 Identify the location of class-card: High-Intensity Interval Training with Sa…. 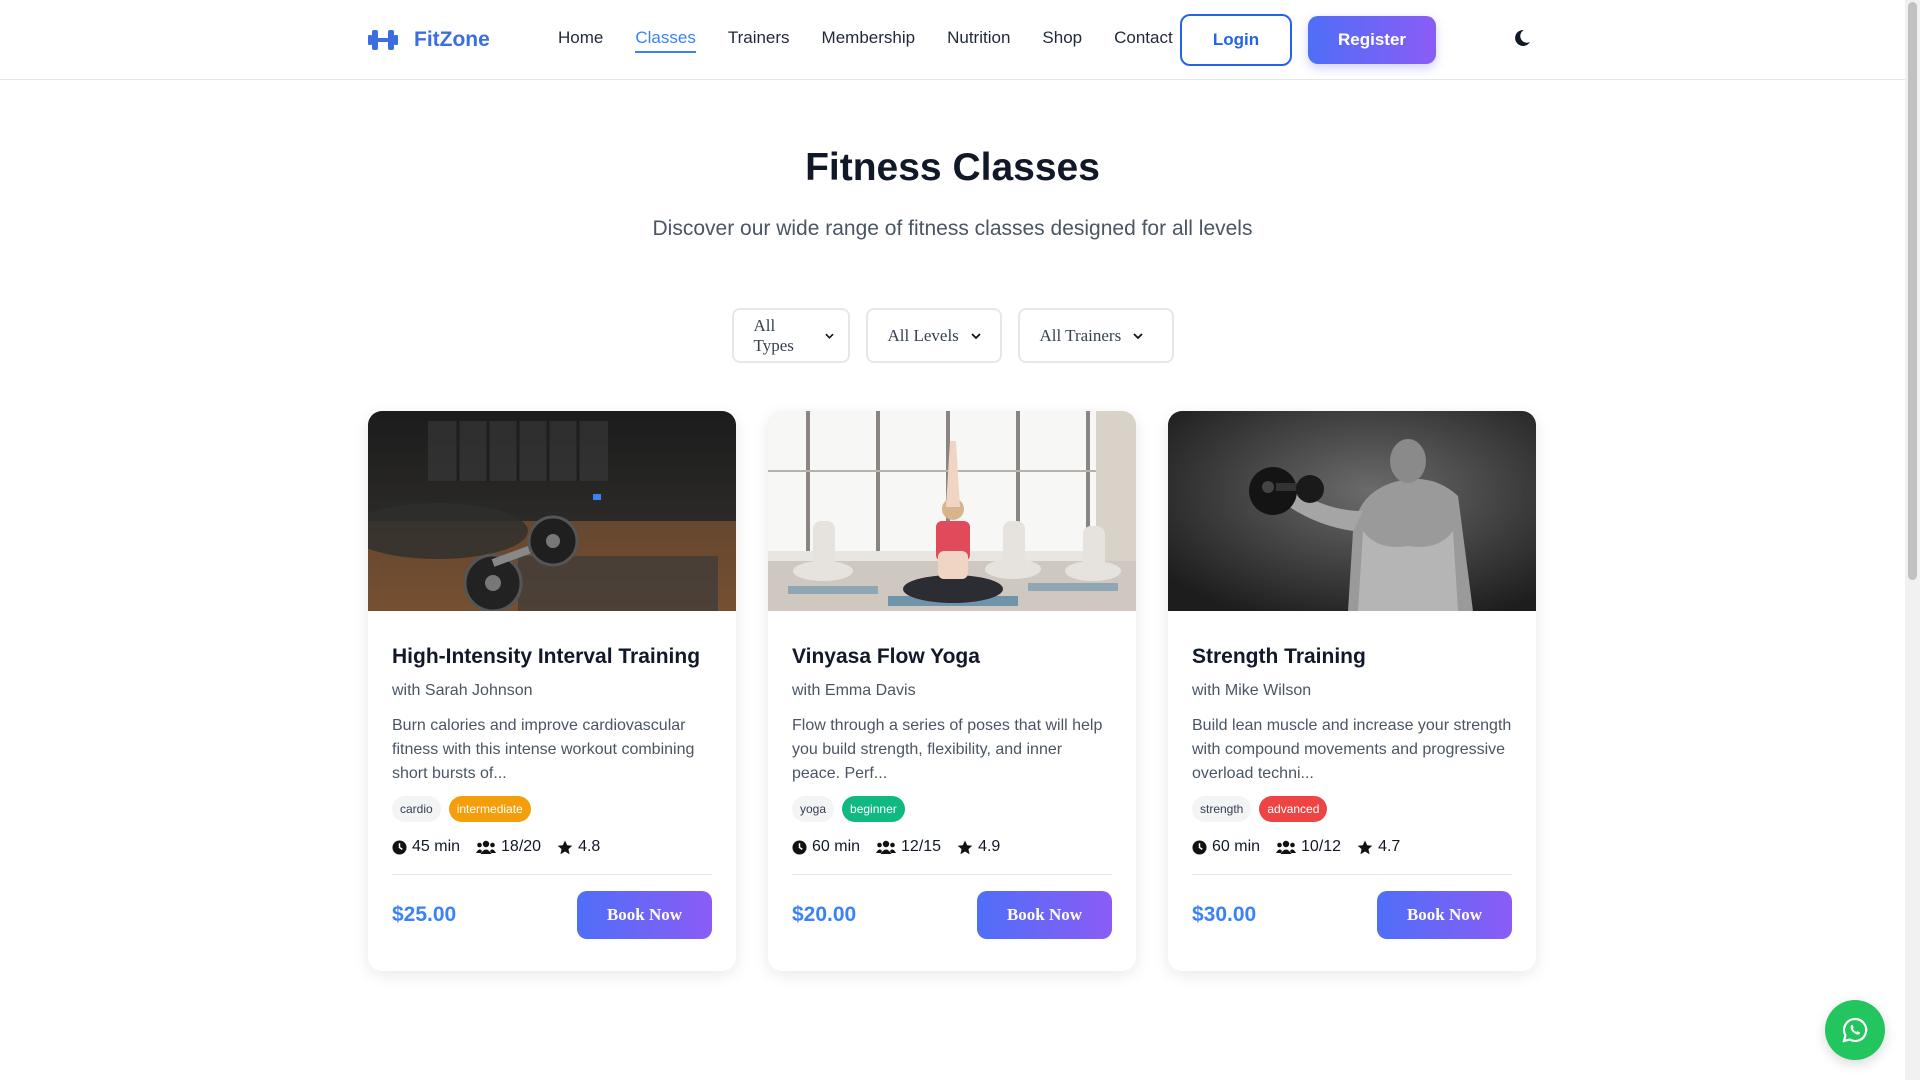
(552, 691).